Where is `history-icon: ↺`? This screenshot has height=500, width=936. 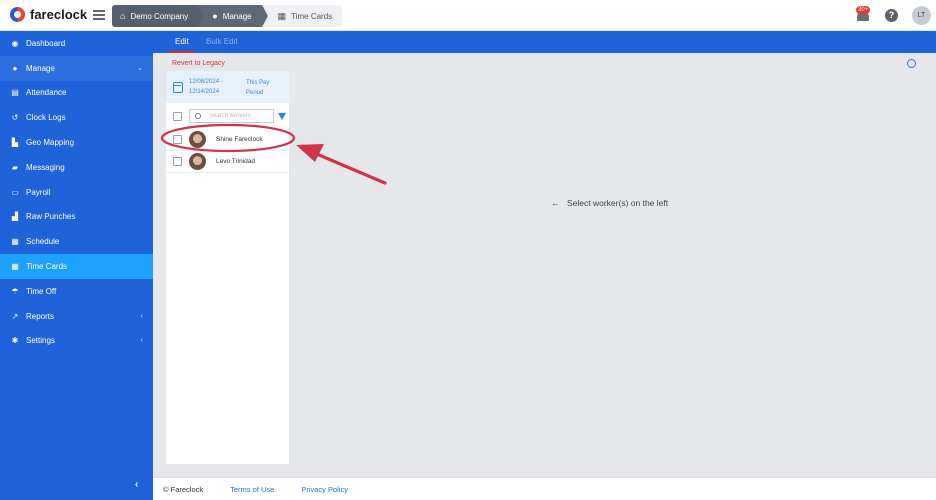
history-icon: ↺ is located at coordinates (15, 118).